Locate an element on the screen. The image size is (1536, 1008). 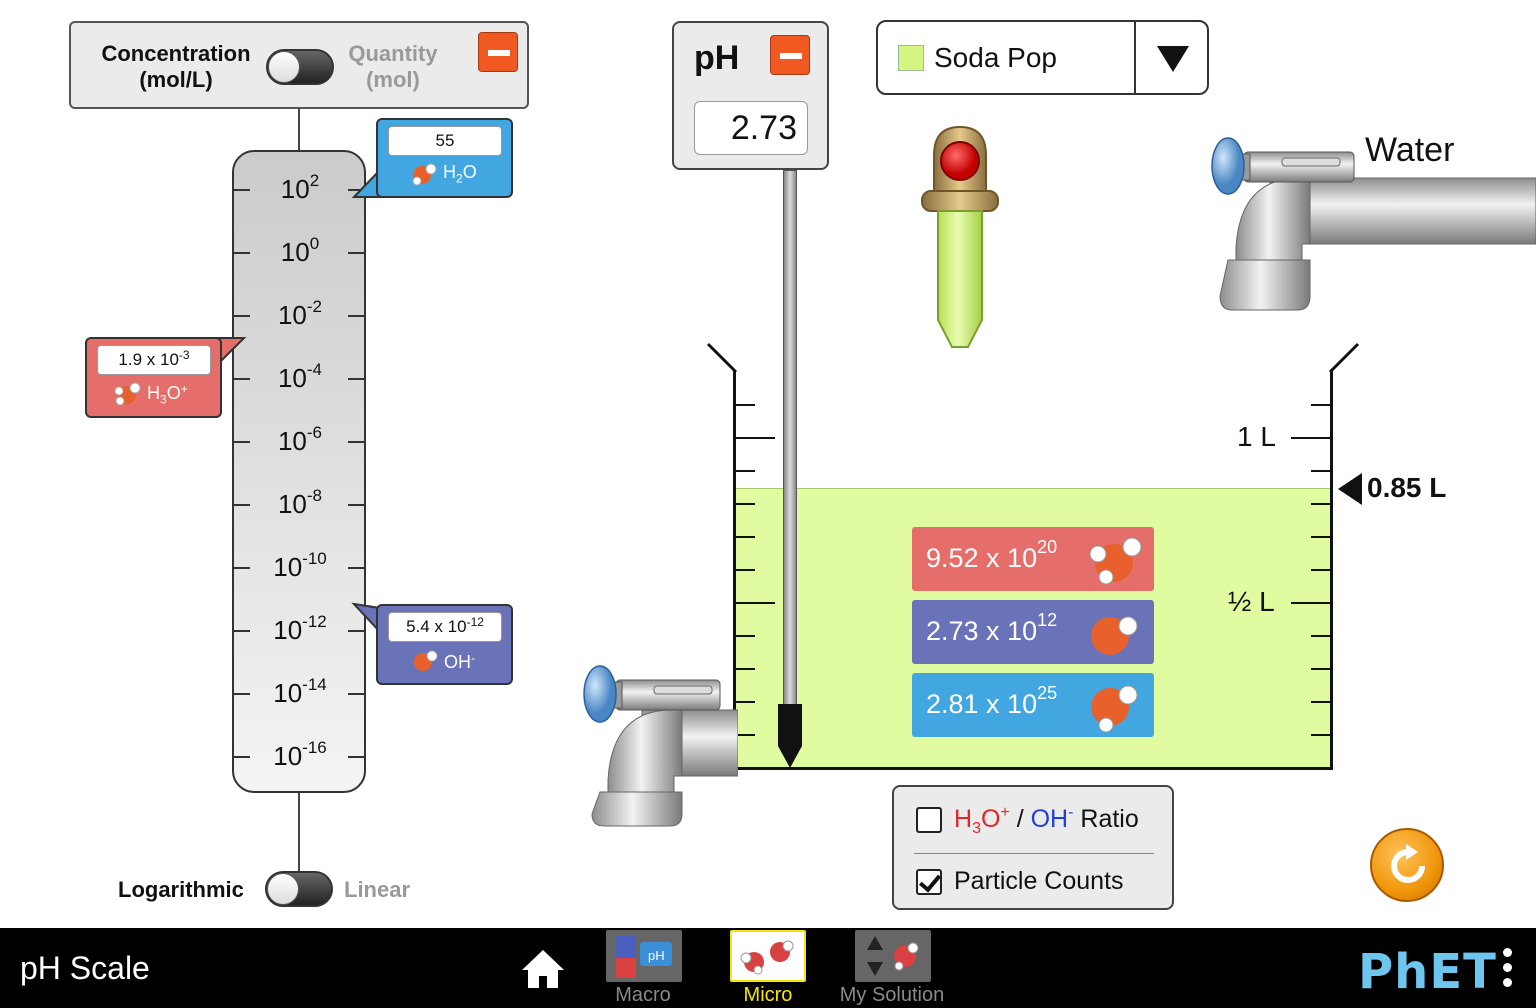
micro-screen-button is located at coordinates (768, 956).